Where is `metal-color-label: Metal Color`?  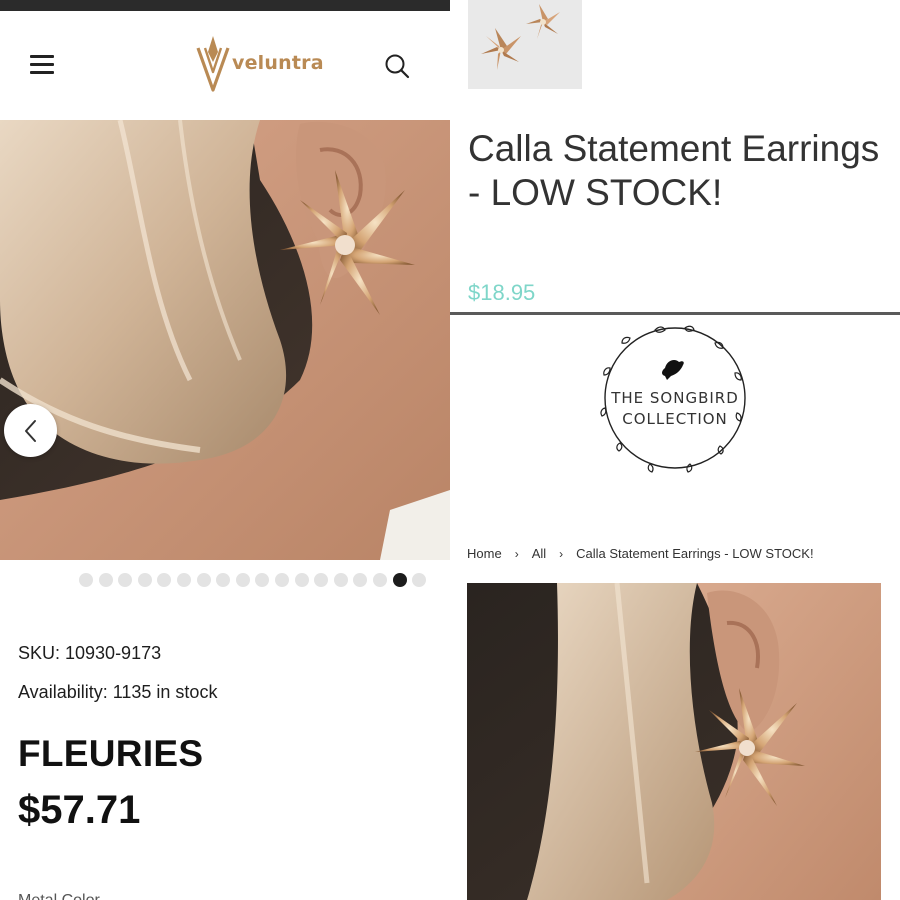
metal-color-label: Metal Color is located at coordinates (63, 896).